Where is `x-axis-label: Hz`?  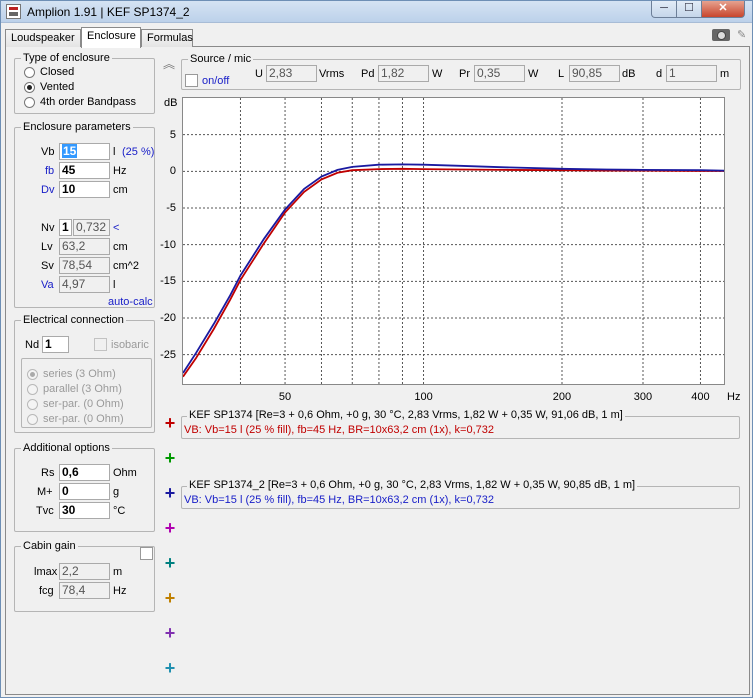
x-axis-label: Hz is located at coordinates (734, 397).